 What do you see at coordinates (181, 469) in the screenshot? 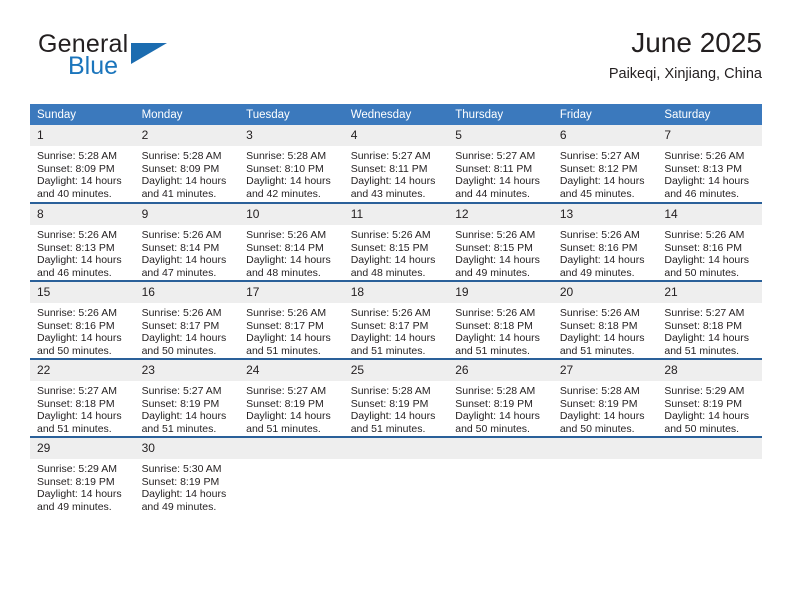
I see `sunrise-text: Sunrise: 5:30 AM` at bounding box center [181, 469].